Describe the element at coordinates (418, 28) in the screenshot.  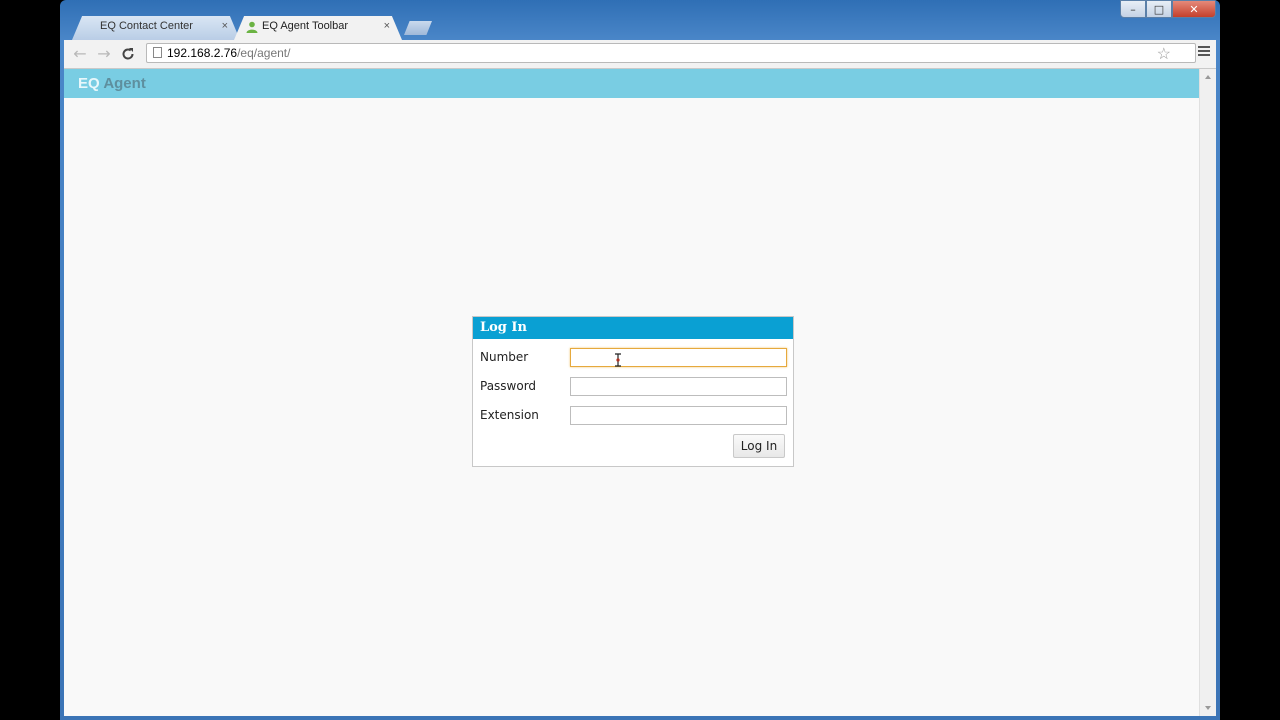
I see `new-tab-button` at that location.